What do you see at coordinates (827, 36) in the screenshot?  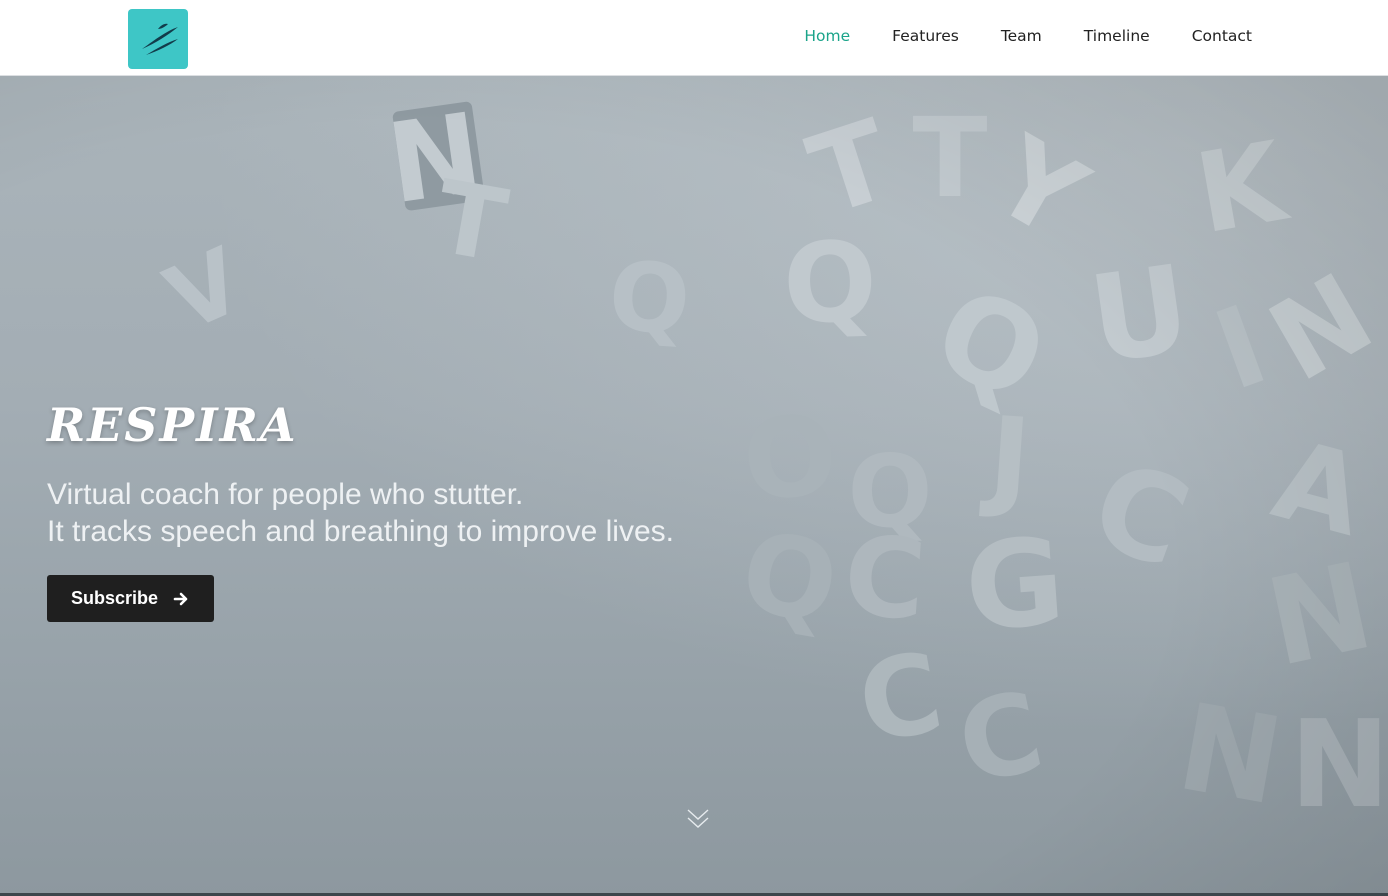 I see `nav-home: Home` at bounding box center [827, 36].